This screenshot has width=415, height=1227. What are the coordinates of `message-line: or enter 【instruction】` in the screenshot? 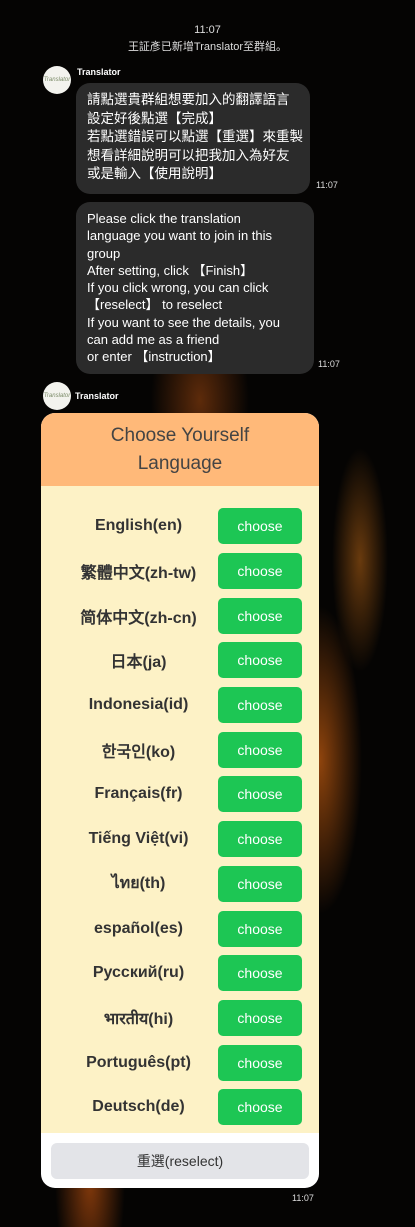 It's located at (154, 357).